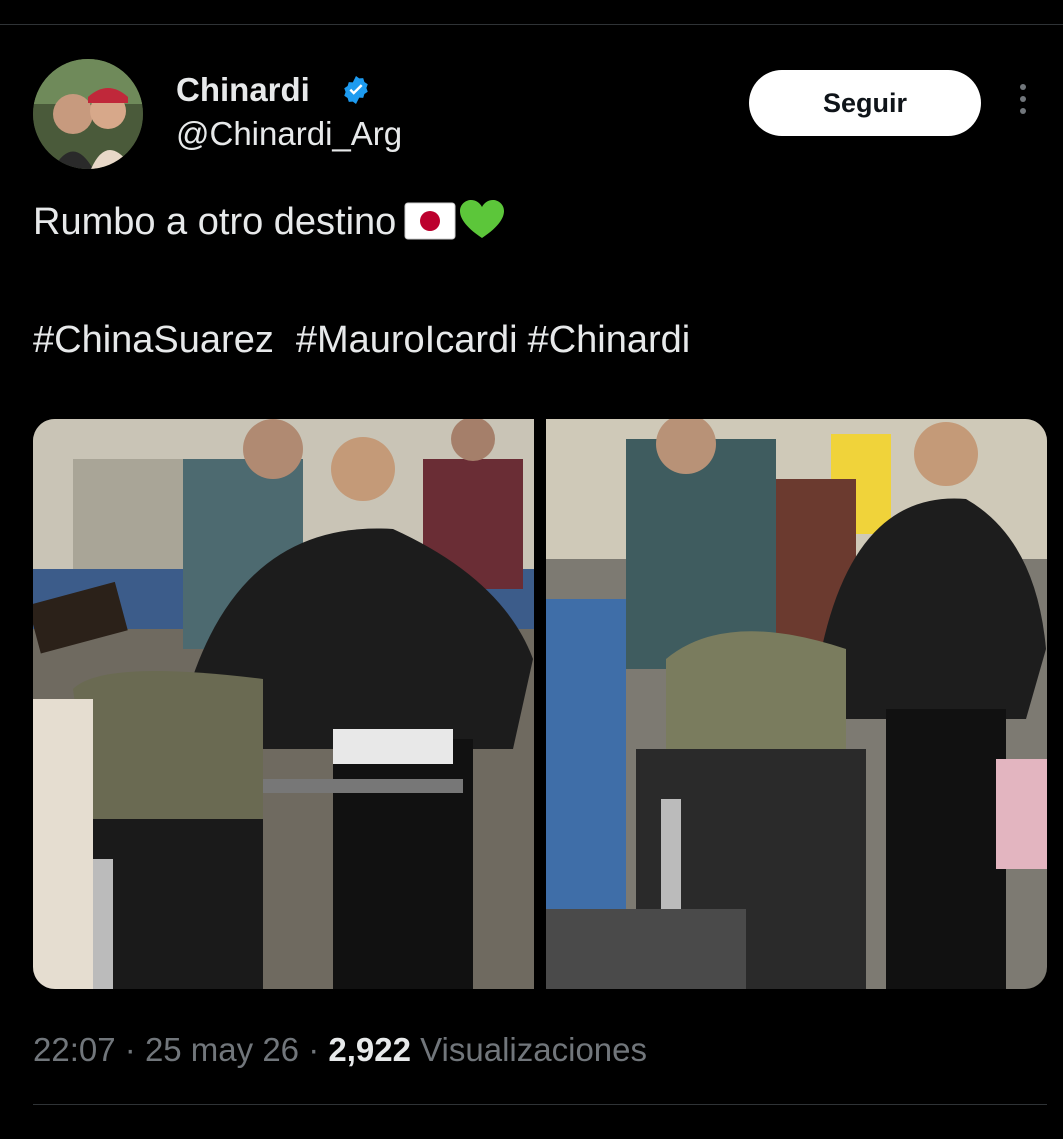  Describe the element at coordinates (74, 1049) in the screenshot. I see `tweet-time: 22:07` at that location.